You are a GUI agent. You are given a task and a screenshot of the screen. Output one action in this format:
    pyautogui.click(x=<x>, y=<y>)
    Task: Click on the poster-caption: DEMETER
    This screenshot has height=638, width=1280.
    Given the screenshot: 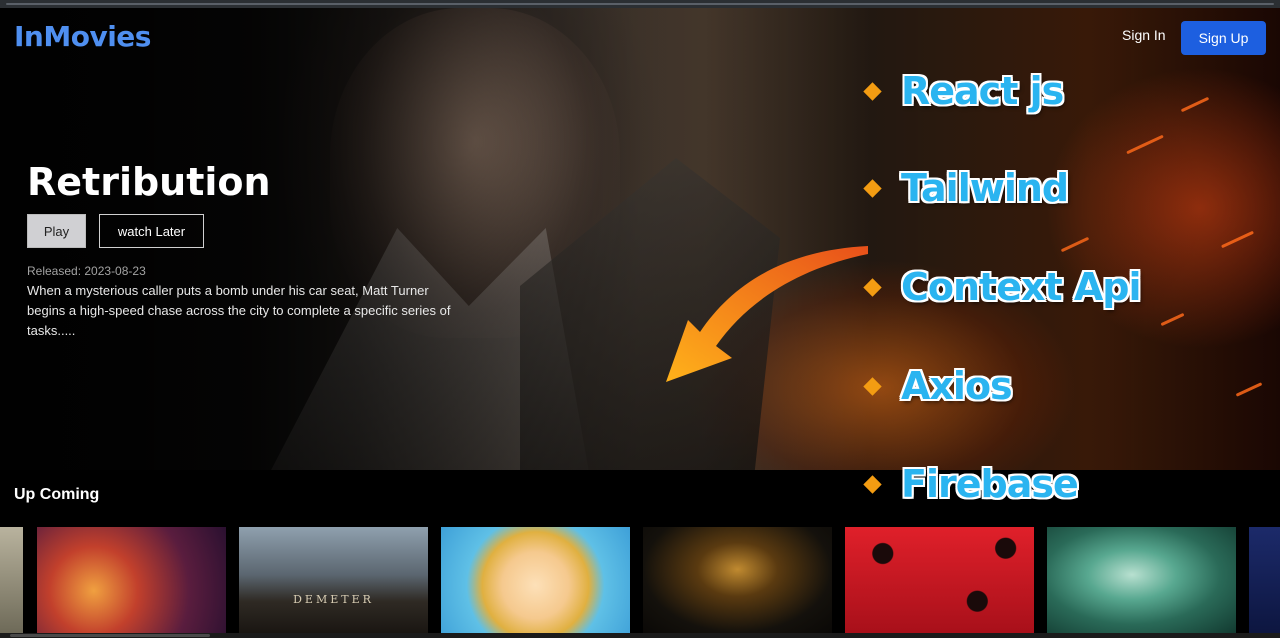 What is the action you would take?
    pyautogui.click(x=333, y=599)
    